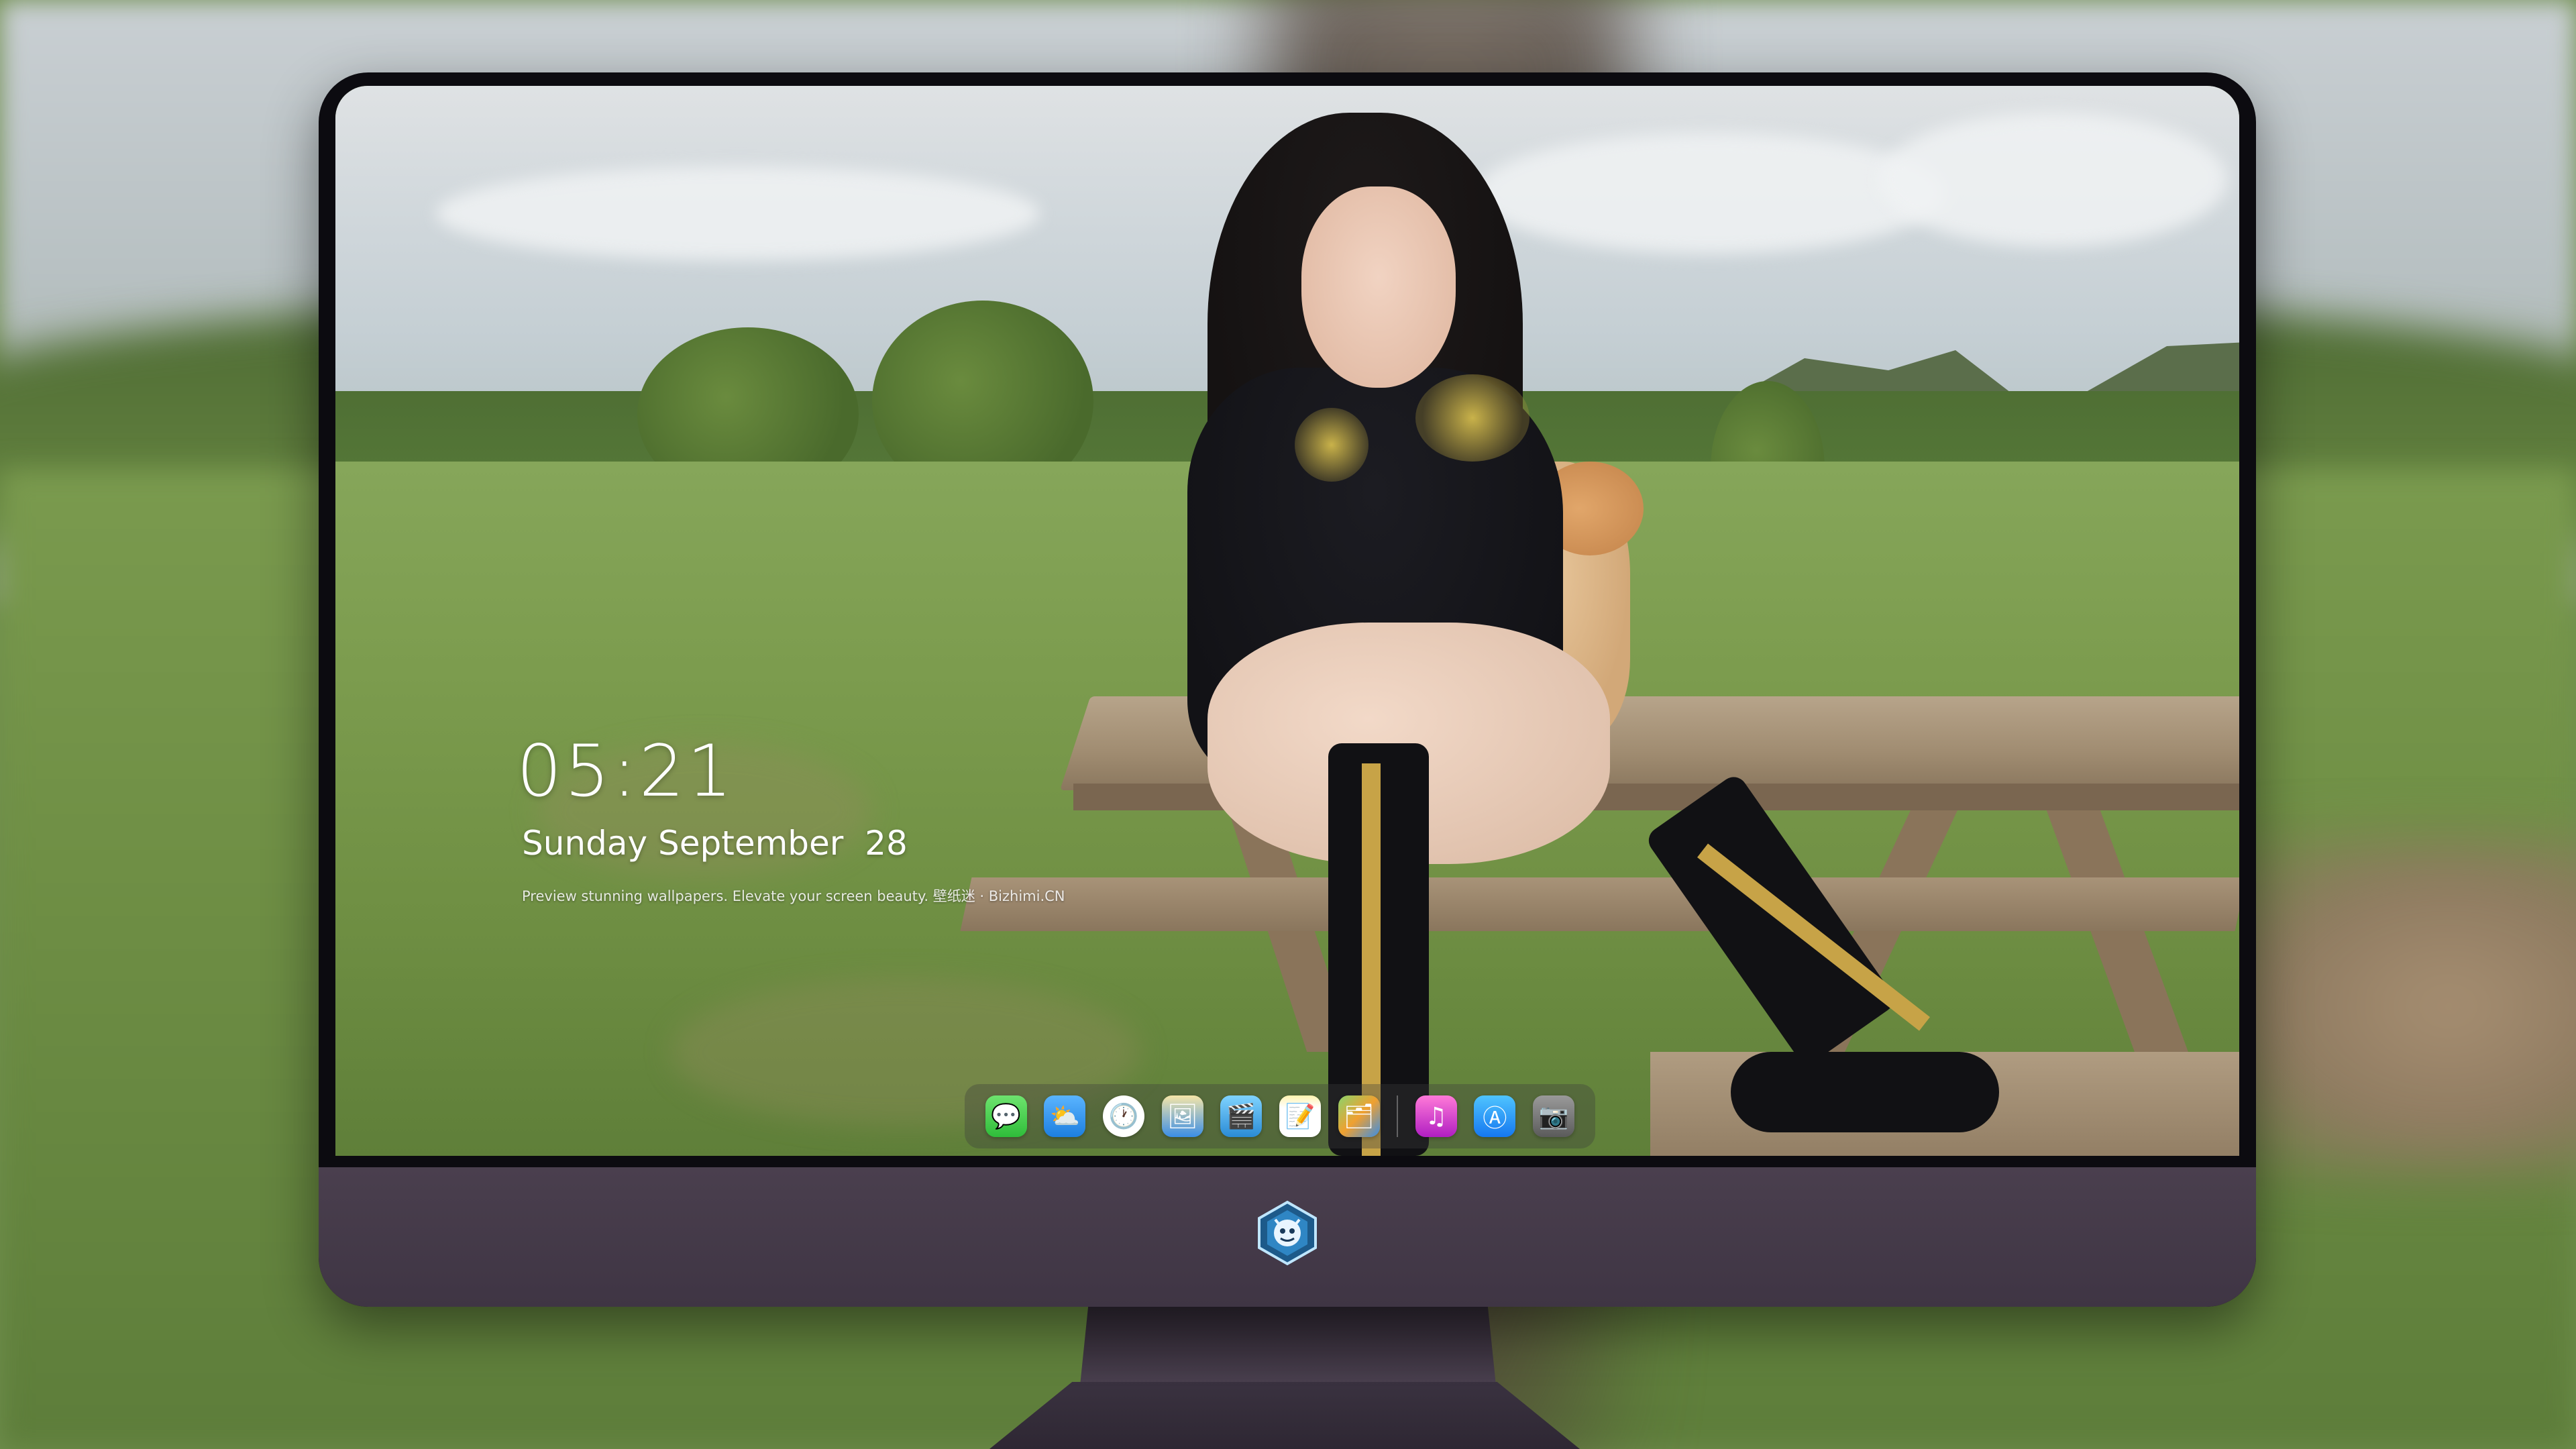  Describe the element at coordinates (1288, 1345) in the screenshot. I see `monitor-stand-neck` at that location.